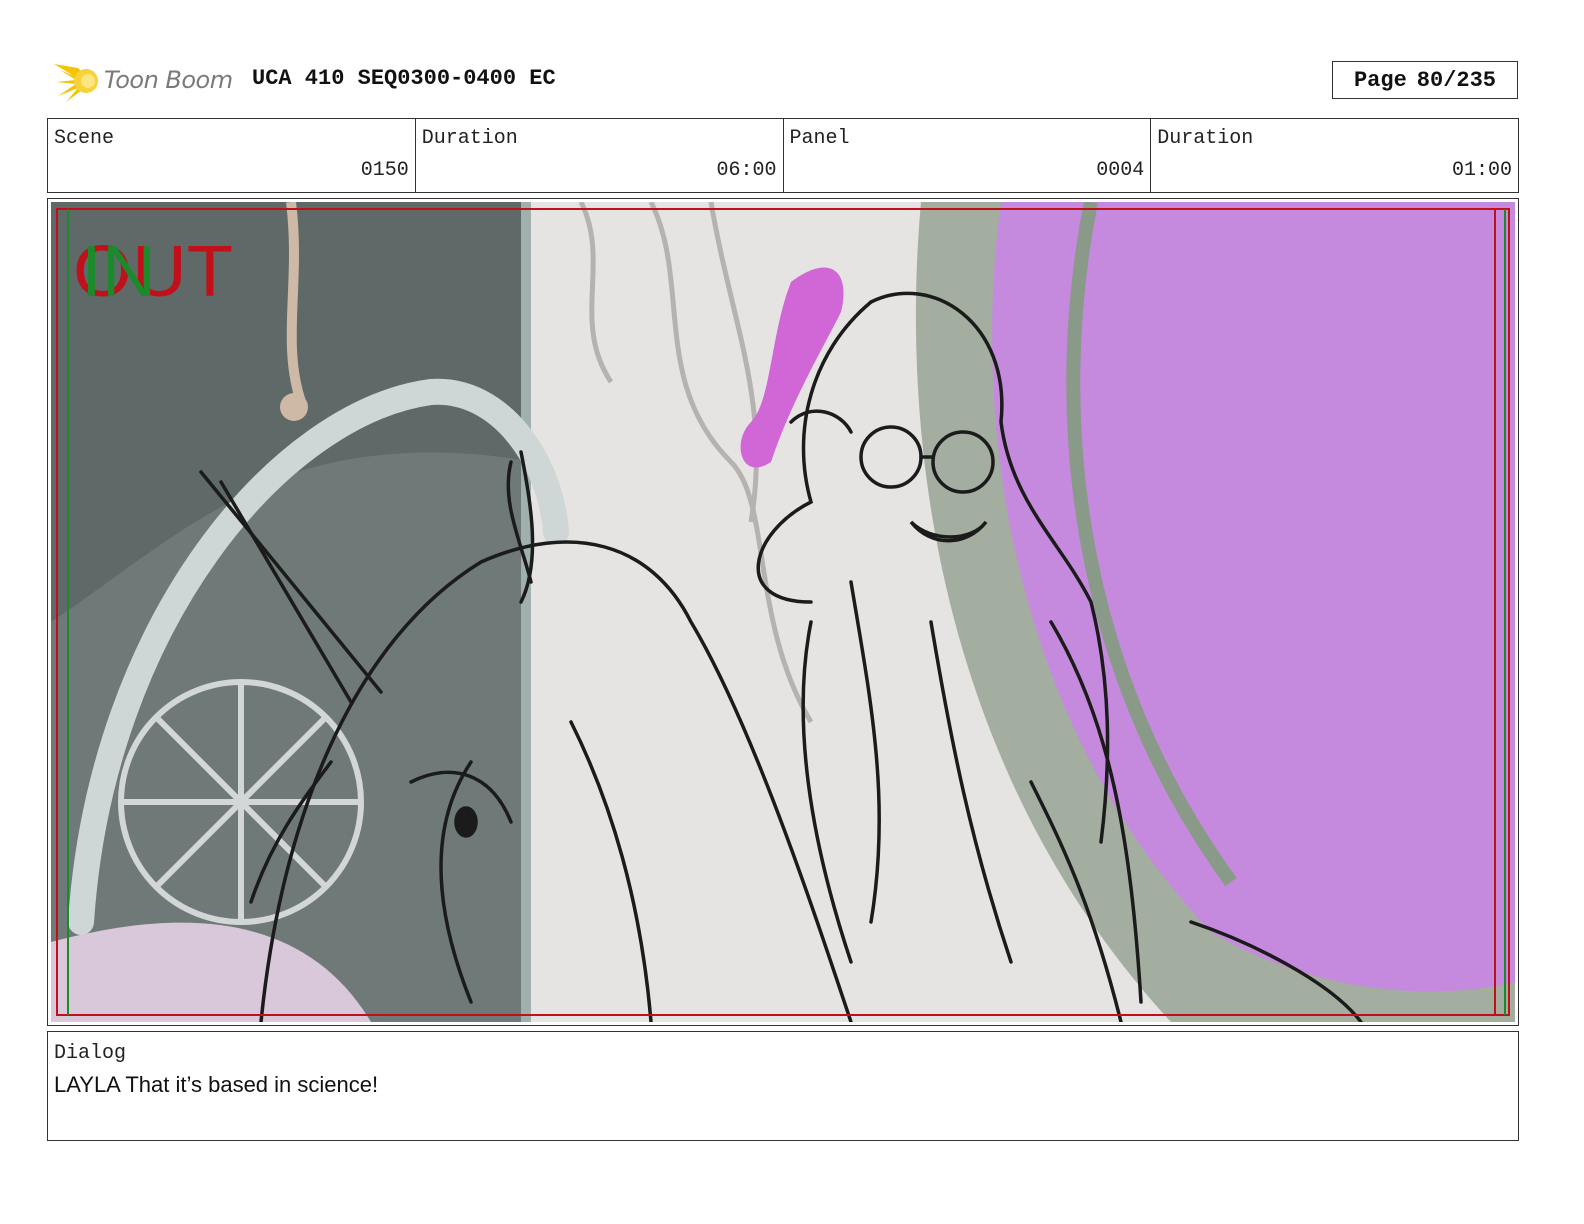 This screenshot has width=1584, height=1224. I want to click on scene-duration-label: Duration, so click(469, 138).